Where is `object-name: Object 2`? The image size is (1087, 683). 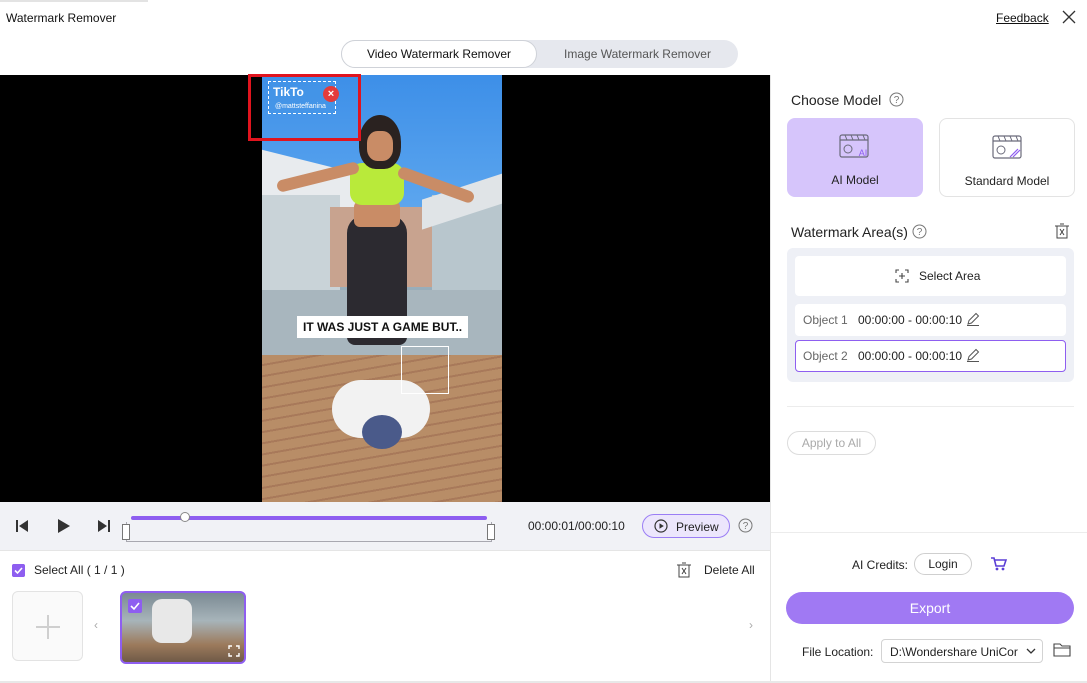 object-name: Object 2 is located at coordinates (825, 356).